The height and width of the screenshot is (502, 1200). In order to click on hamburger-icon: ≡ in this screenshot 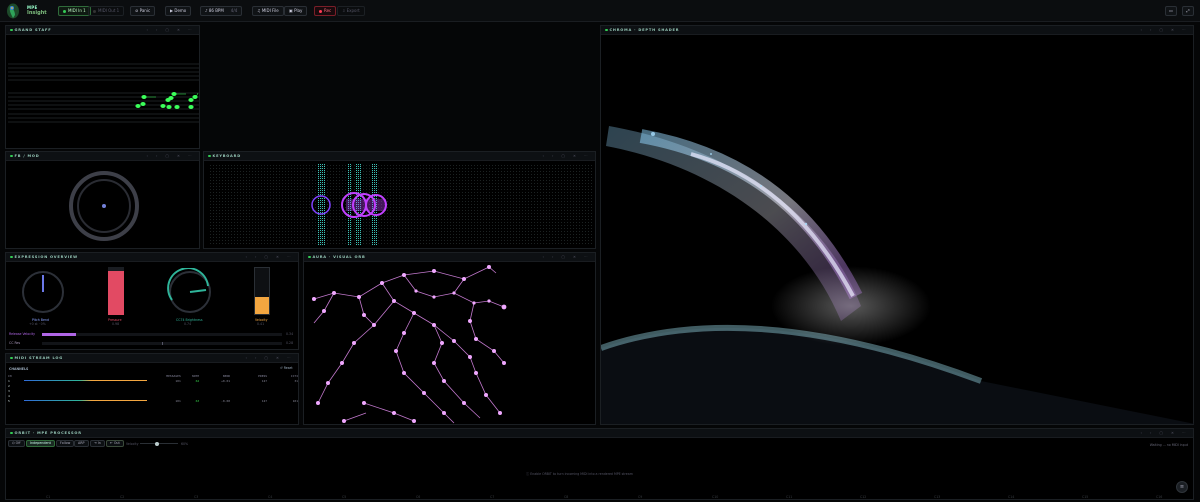, I will do `click(1182, 487)`.